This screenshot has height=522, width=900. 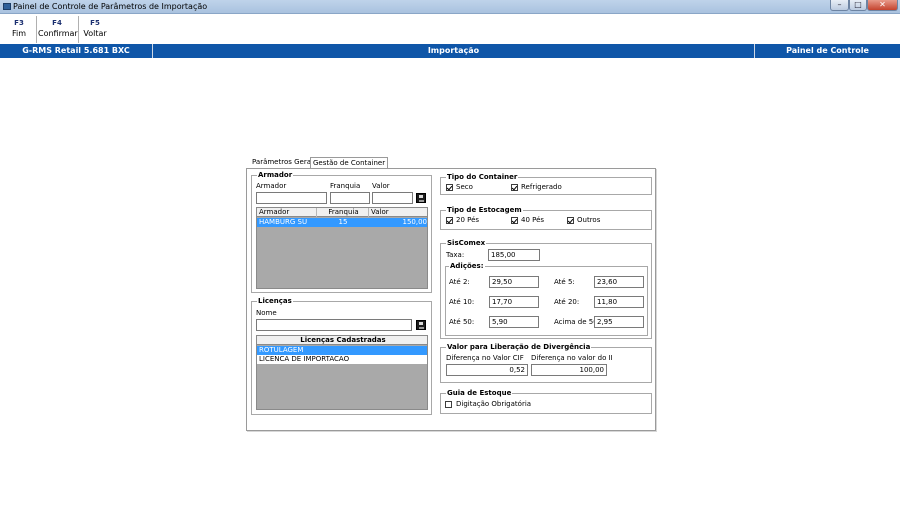 What do you see at coordinates (546, 401) in the screenshot?
I see `guia-estoque-group: Guia de Estoque Digitação Obrigatória` at bounding box center [546, 401].